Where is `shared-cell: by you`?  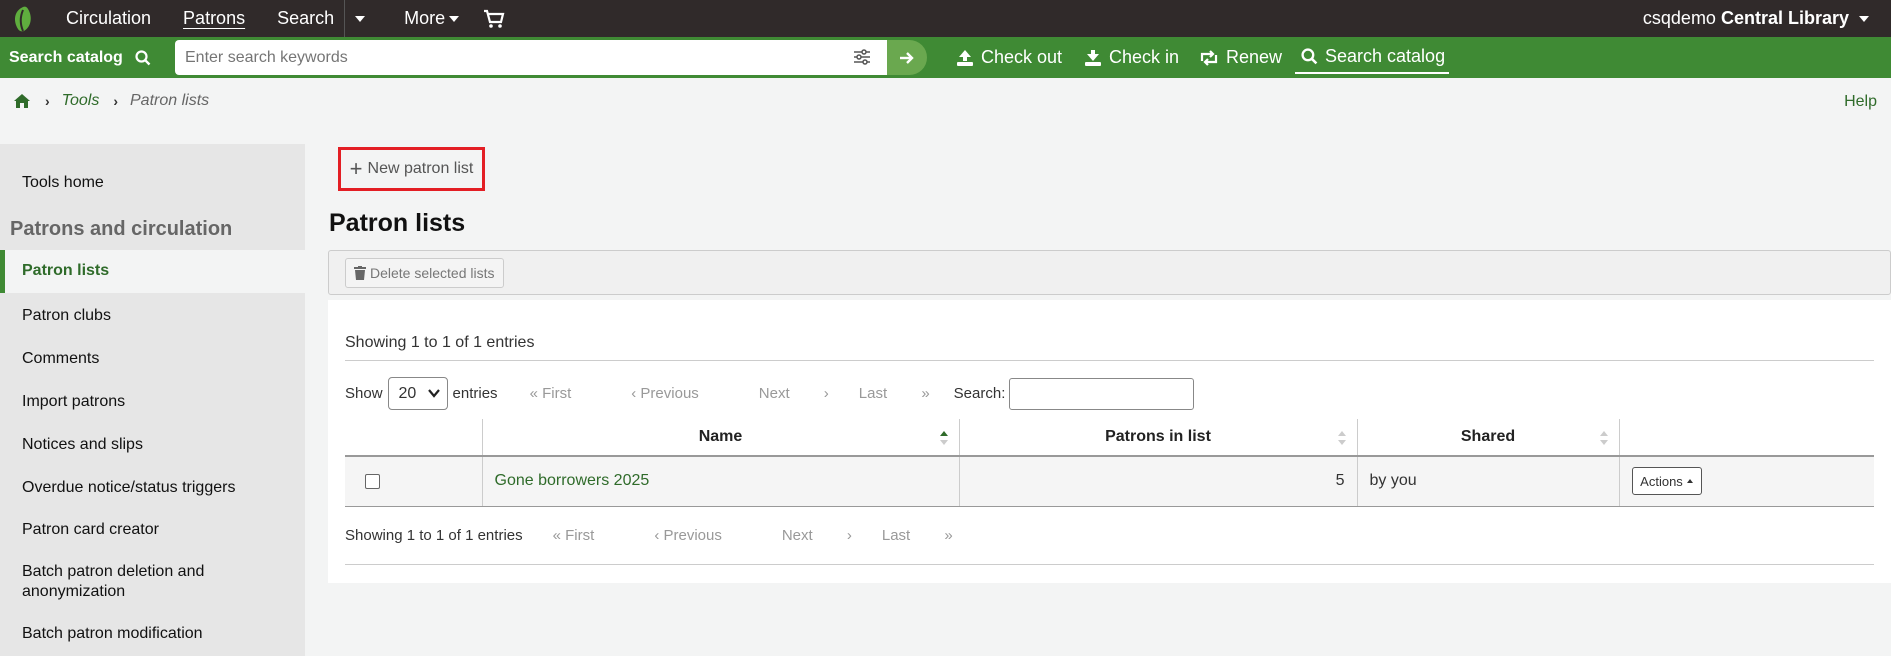 shared-cell: by you is located at coordinates (1488, 481).